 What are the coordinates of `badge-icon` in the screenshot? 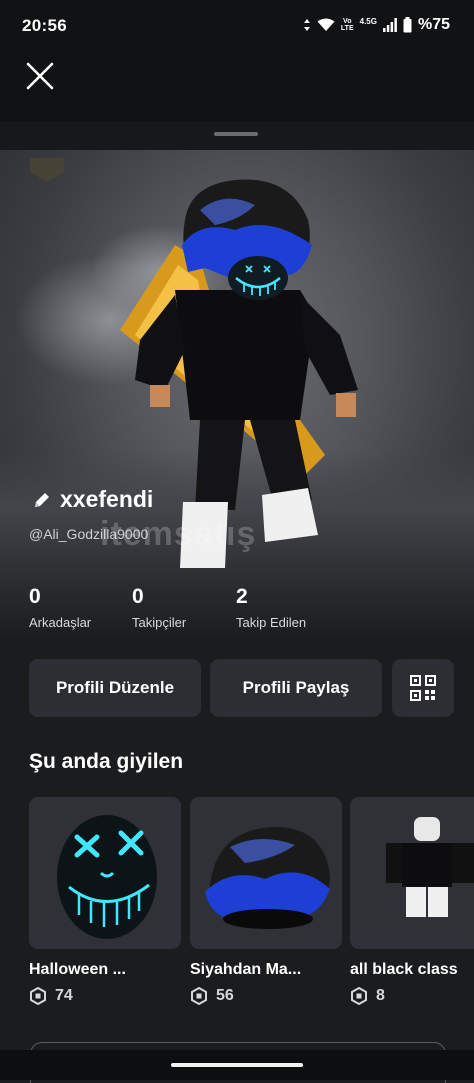 It's located at (47, 170).